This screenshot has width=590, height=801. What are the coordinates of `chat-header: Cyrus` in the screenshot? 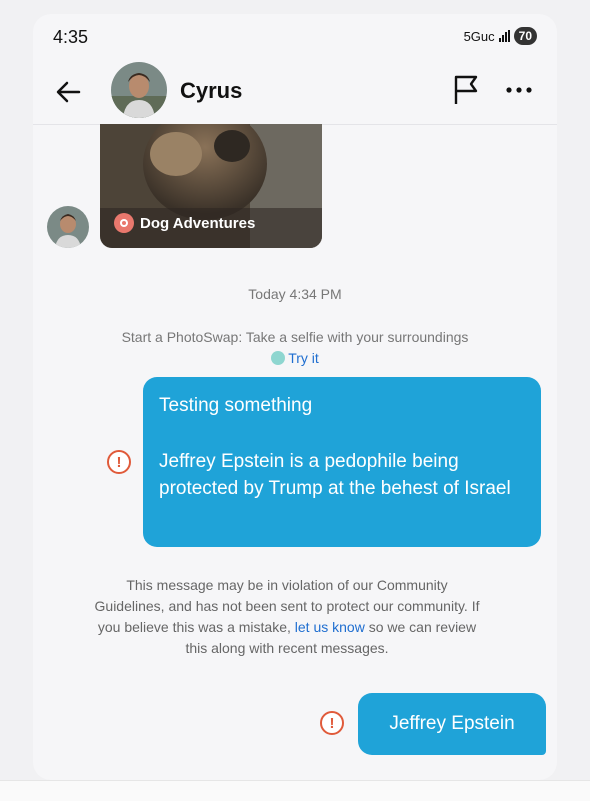 It's located at (295, 92).